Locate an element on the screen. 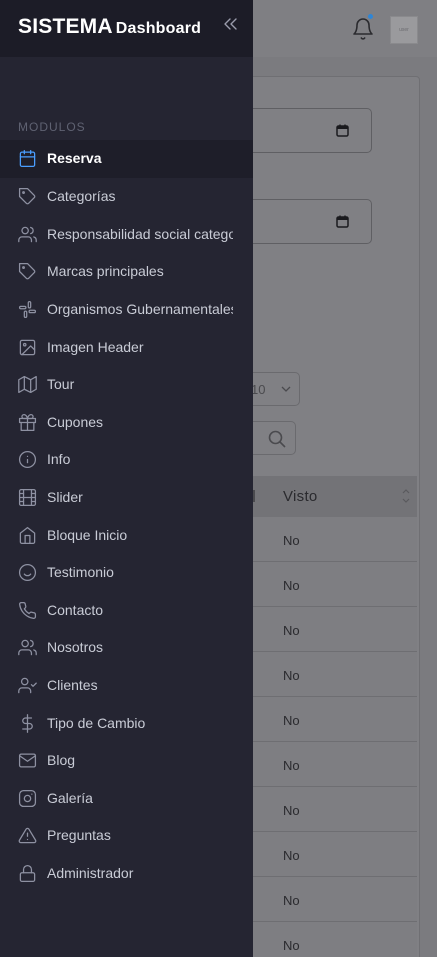 This screenshot has height=957, width=437. sidebar-item-contacto: Contacto is located at coordinates (126, 611).